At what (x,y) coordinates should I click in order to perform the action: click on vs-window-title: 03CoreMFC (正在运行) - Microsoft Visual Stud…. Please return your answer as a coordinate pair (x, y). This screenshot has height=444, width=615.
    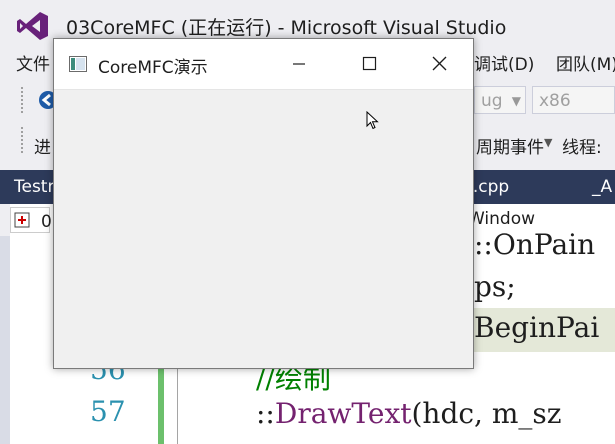
    Looking at the image, I should click on (286, 28).